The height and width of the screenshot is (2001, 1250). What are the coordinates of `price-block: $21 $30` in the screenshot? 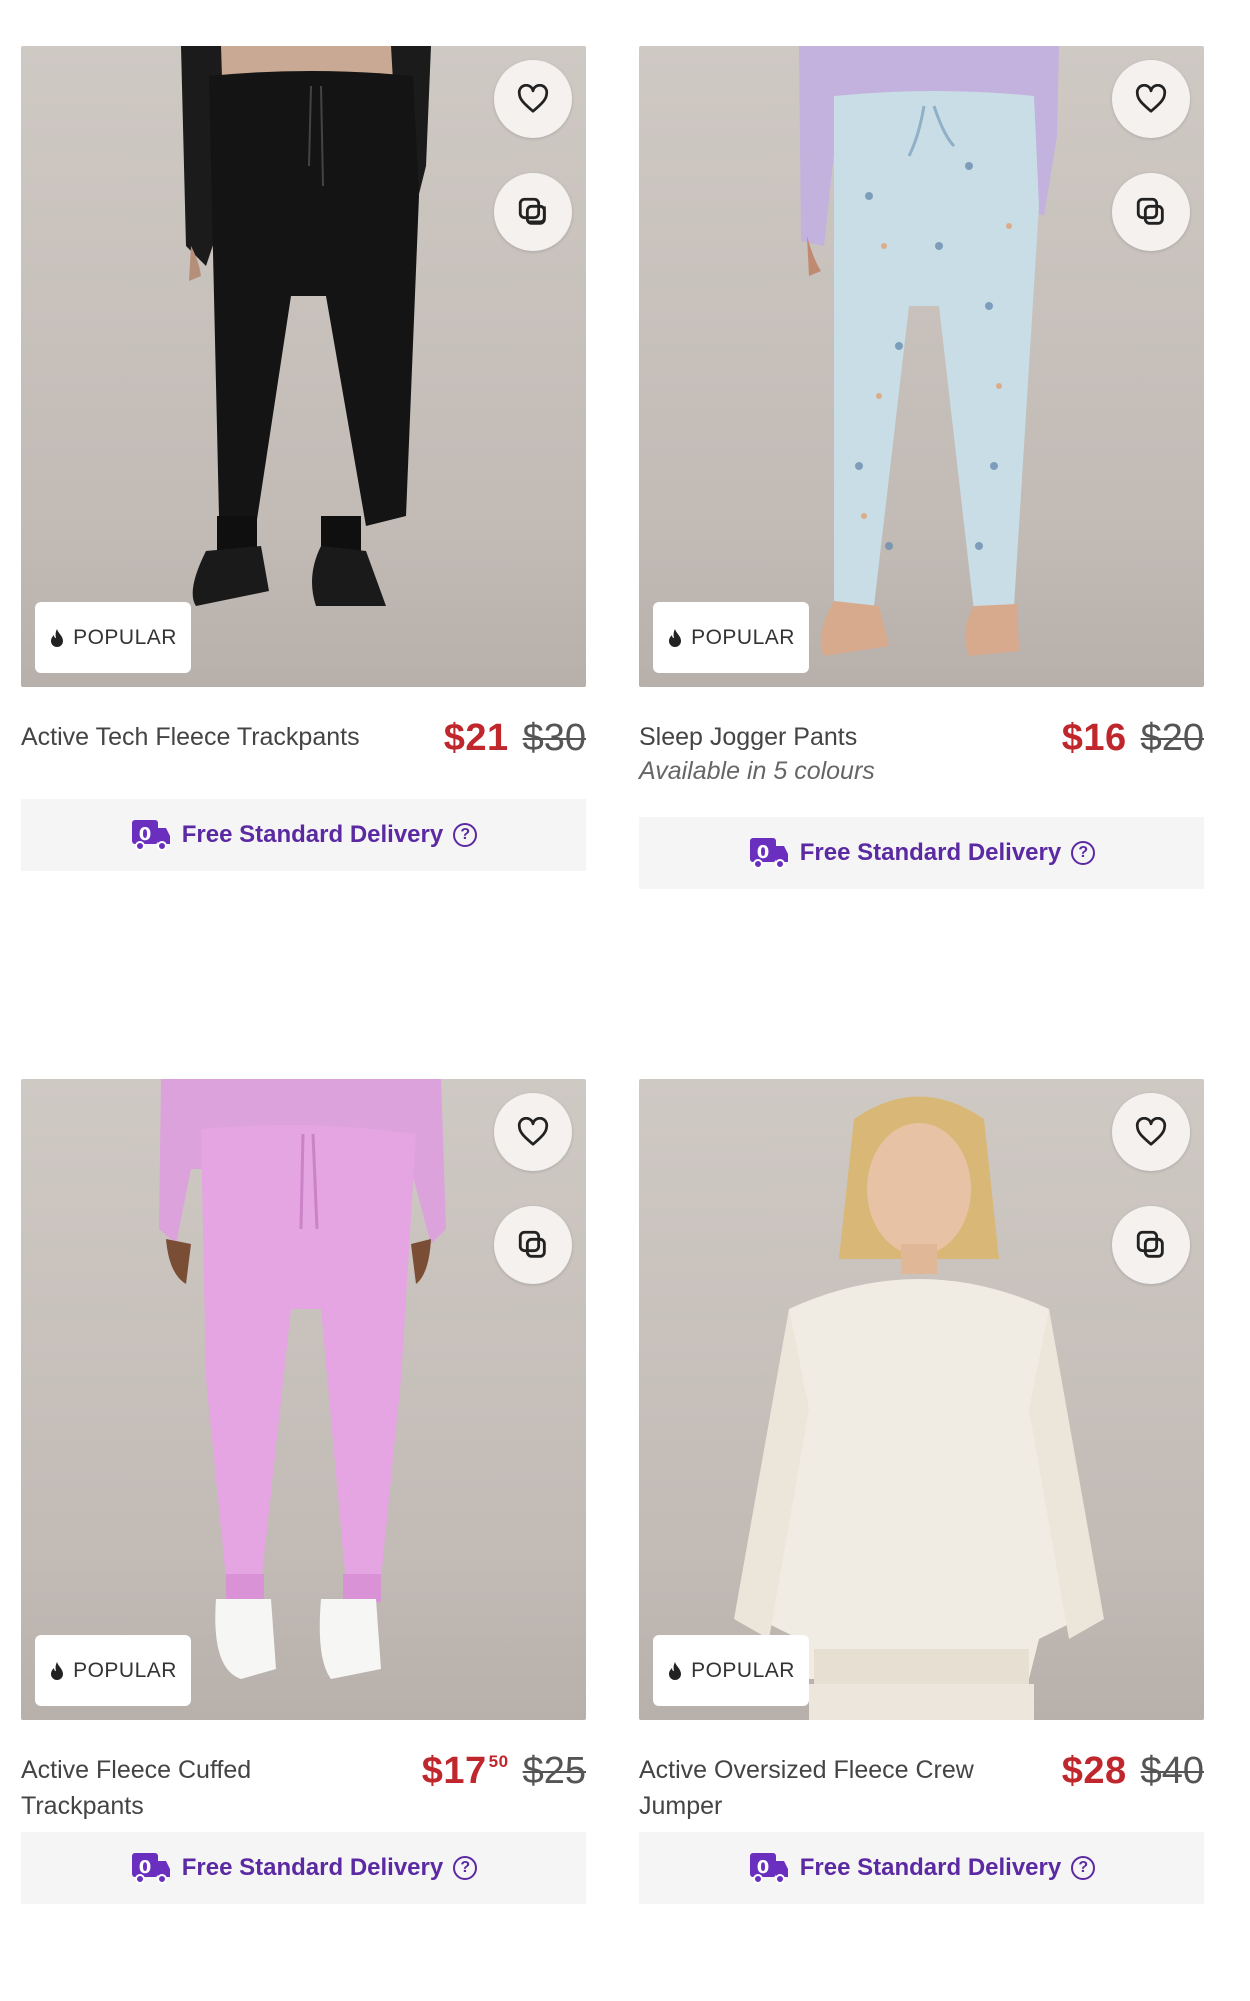 It's located at (515, 738).